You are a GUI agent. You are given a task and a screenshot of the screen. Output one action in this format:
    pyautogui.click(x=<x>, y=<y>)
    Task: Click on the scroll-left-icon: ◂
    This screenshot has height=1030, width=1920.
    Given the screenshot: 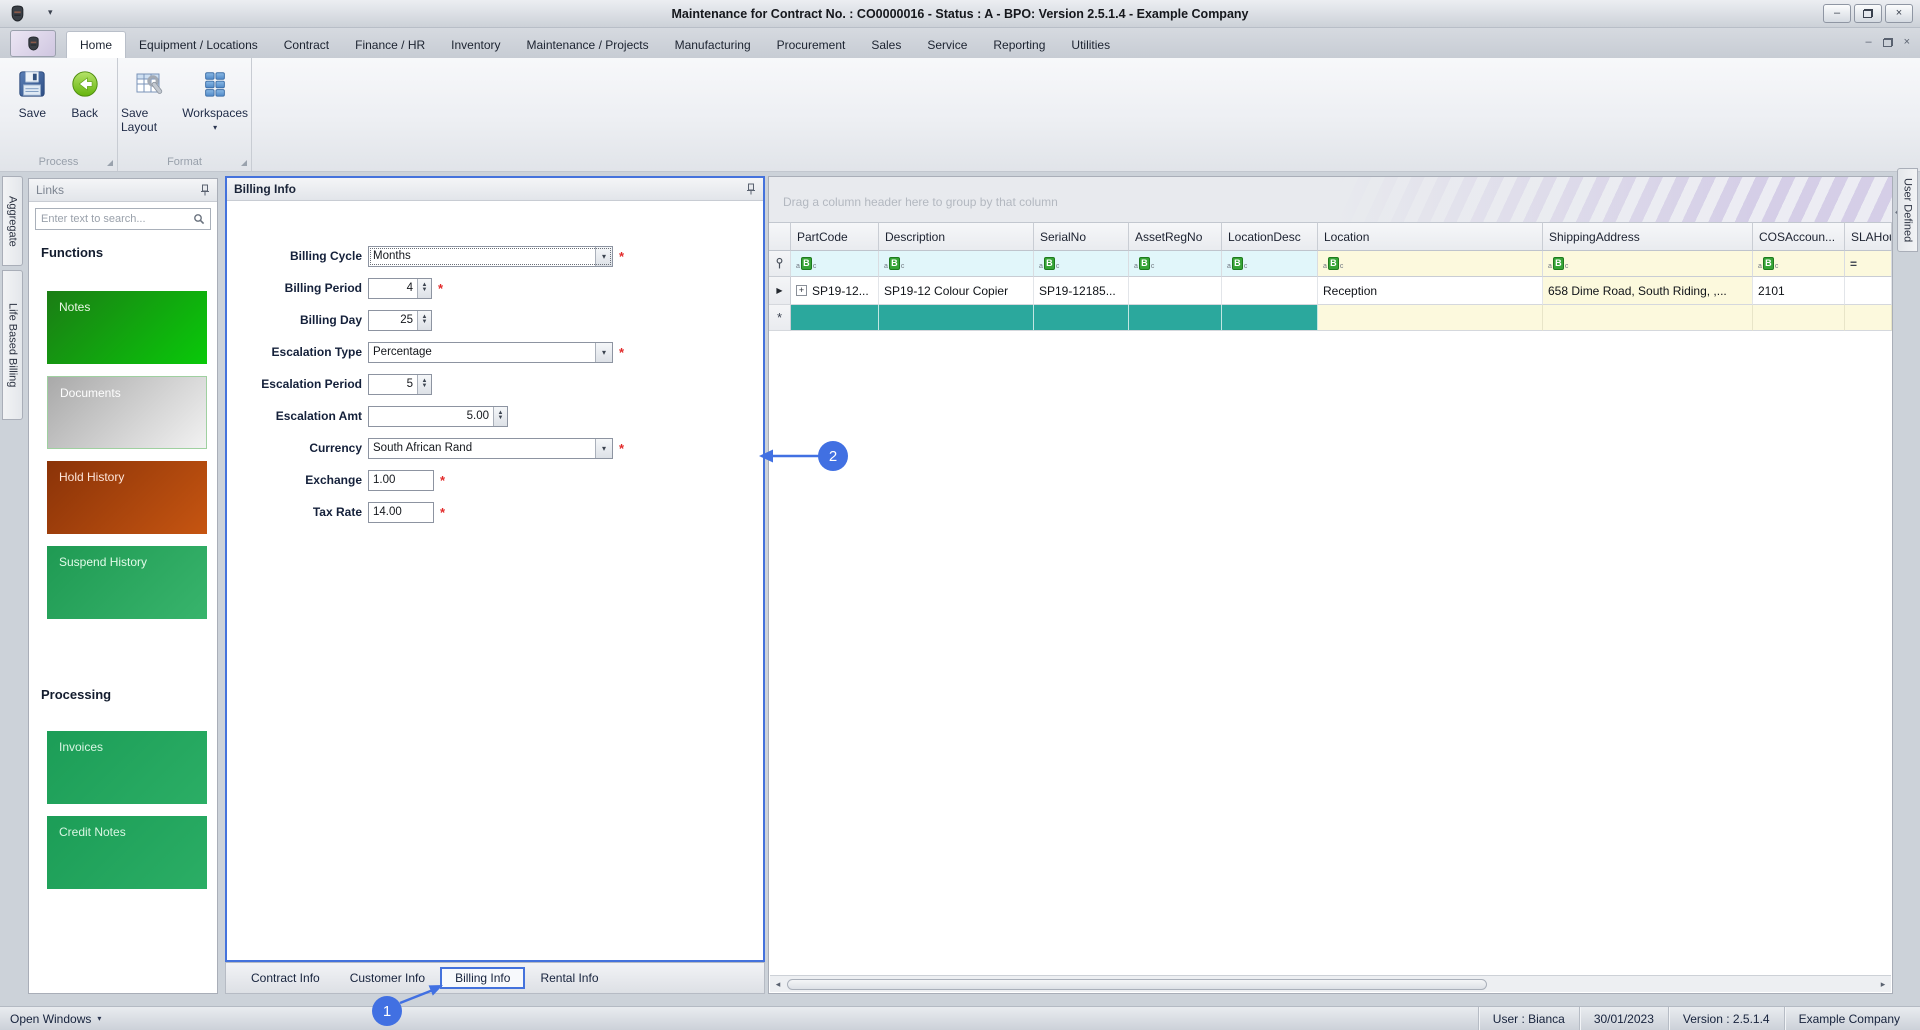 What is the action you would take?
    pyautogui.click(x=778, y=984)
    